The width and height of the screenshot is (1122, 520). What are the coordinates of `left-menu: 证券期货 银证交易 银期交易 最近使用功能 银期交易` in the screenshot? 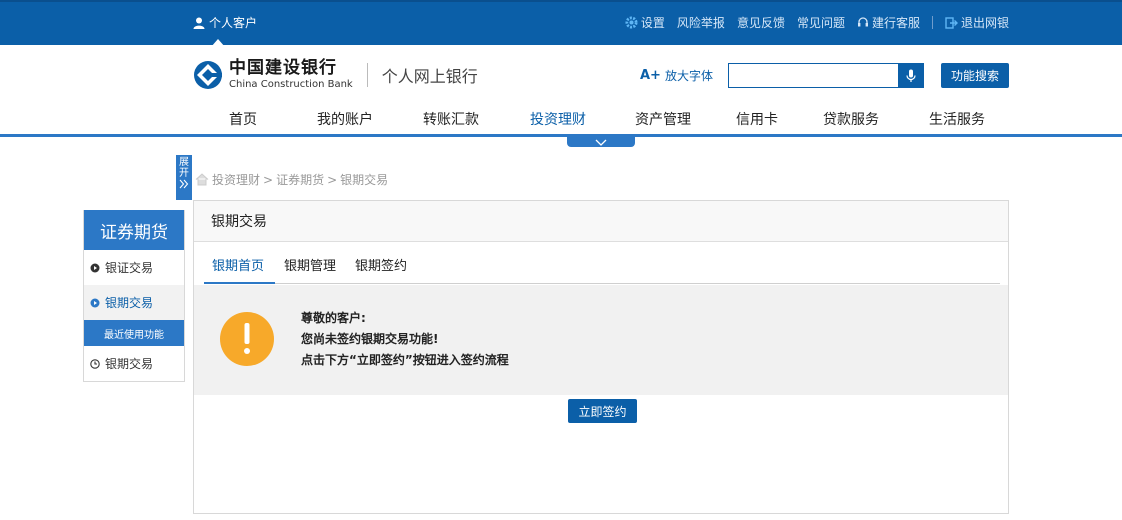 It's located at (134, 296).